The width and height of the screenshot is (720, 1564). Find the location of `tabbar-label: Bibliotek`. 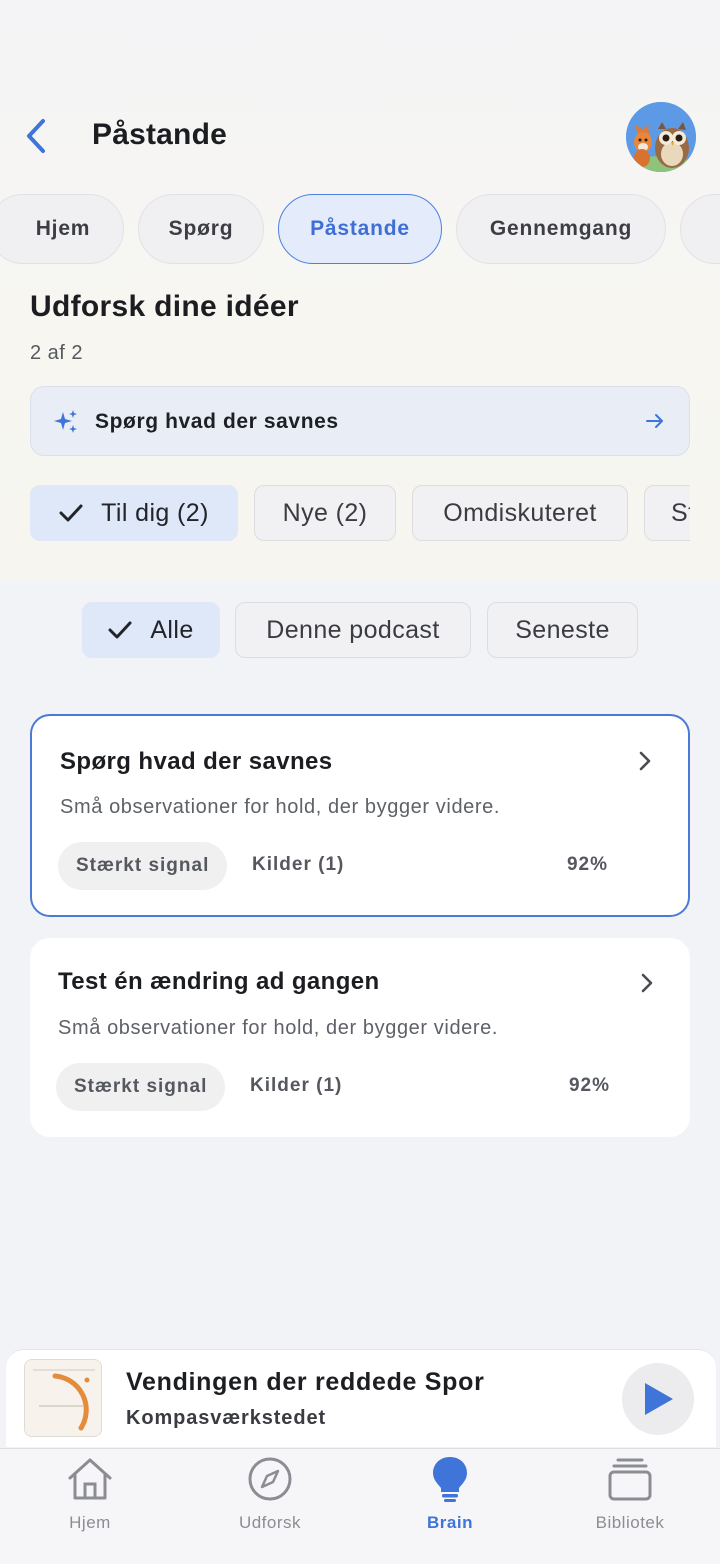

tabbar-label: Bibliotek is located at coordinates (630, 1522).